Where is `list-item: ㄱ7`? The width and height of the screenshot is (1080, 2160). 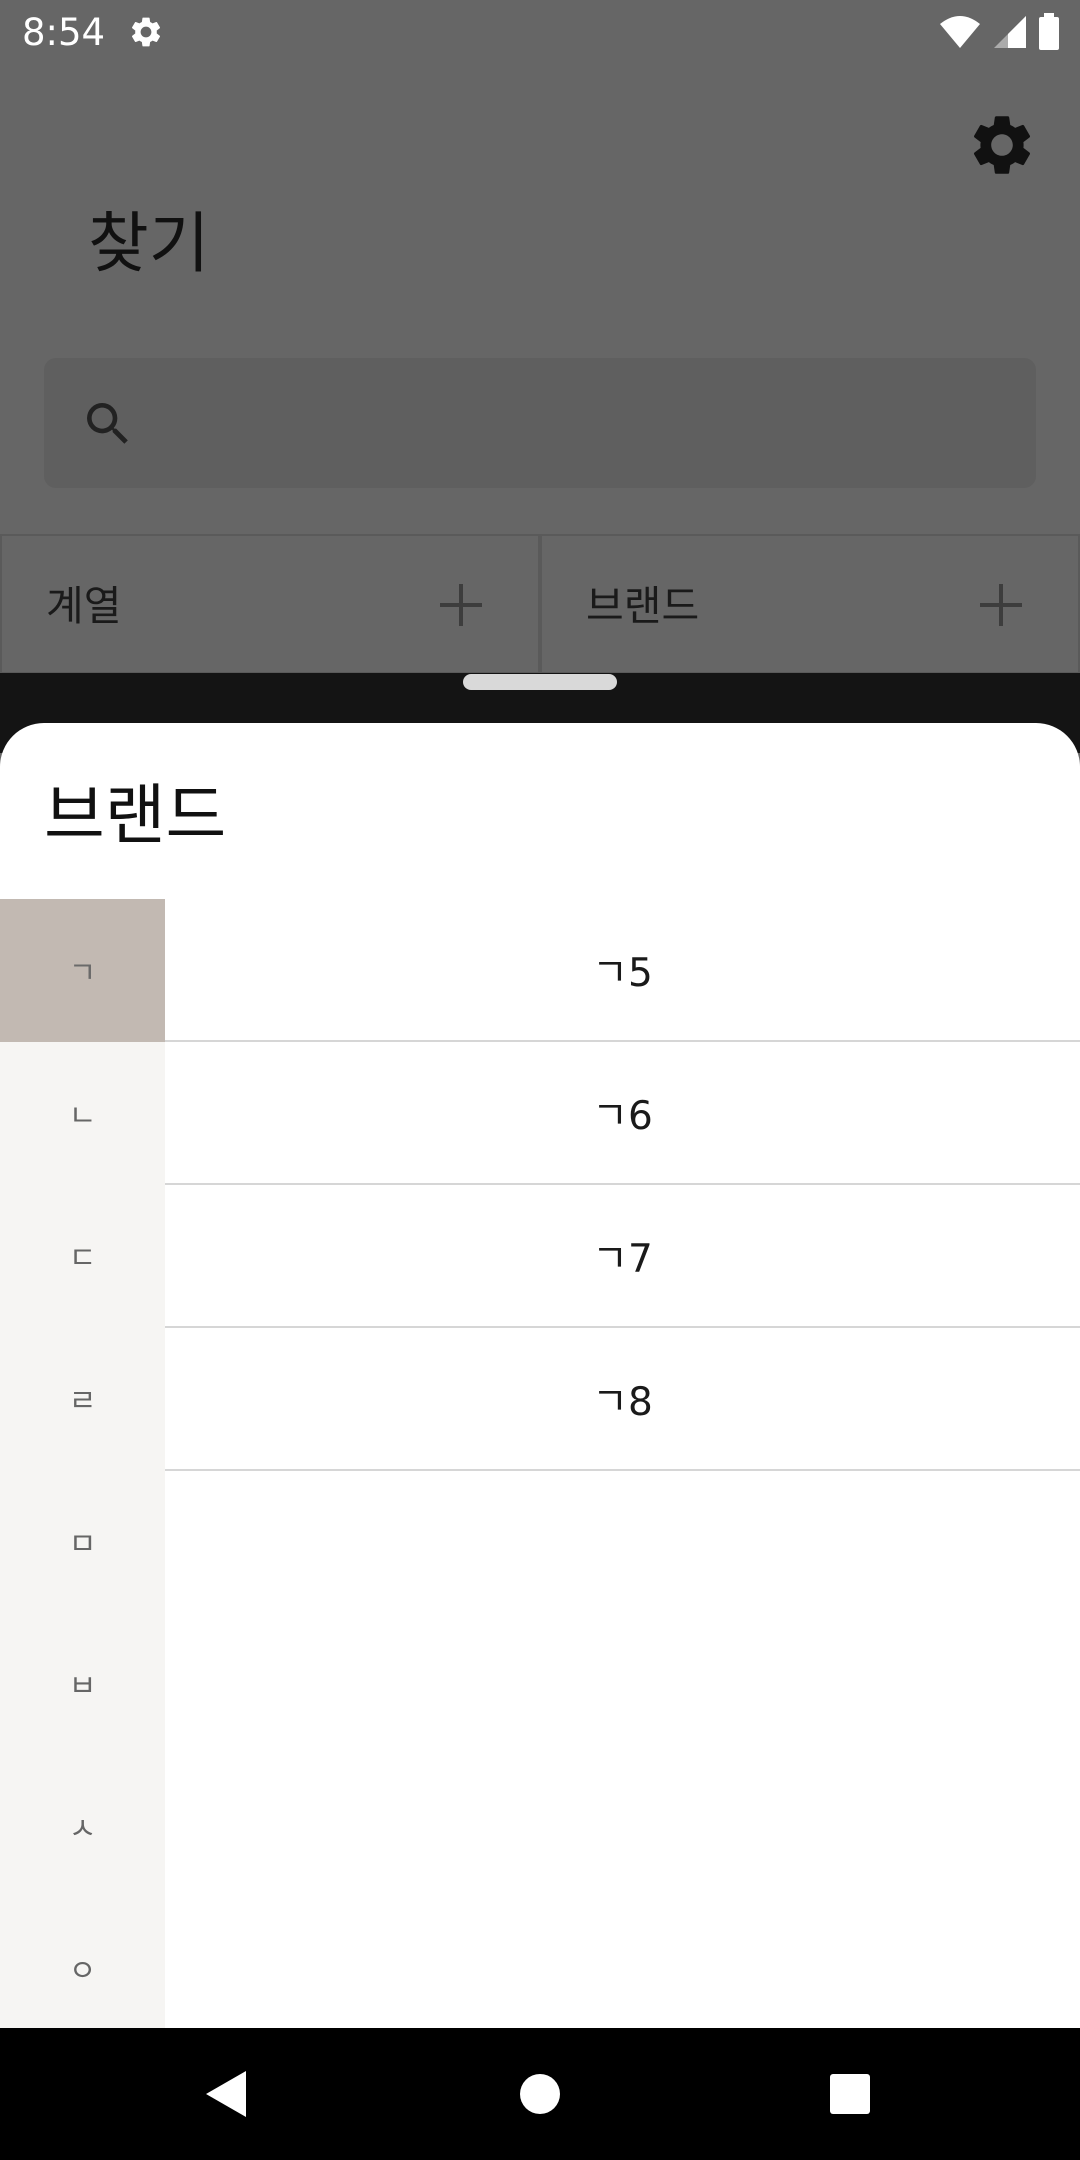 list-item: ㄱ7 is located at coordinates (622, 1256).